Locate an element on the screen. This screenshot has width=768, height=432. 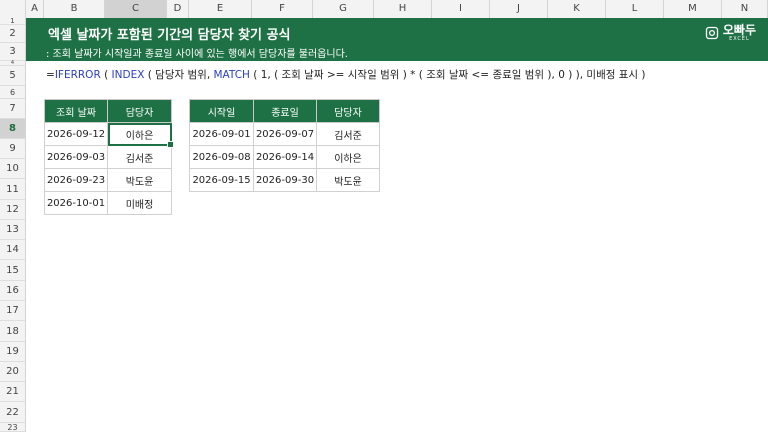
row-header-13: 13 is located at coordinates (12, 230).